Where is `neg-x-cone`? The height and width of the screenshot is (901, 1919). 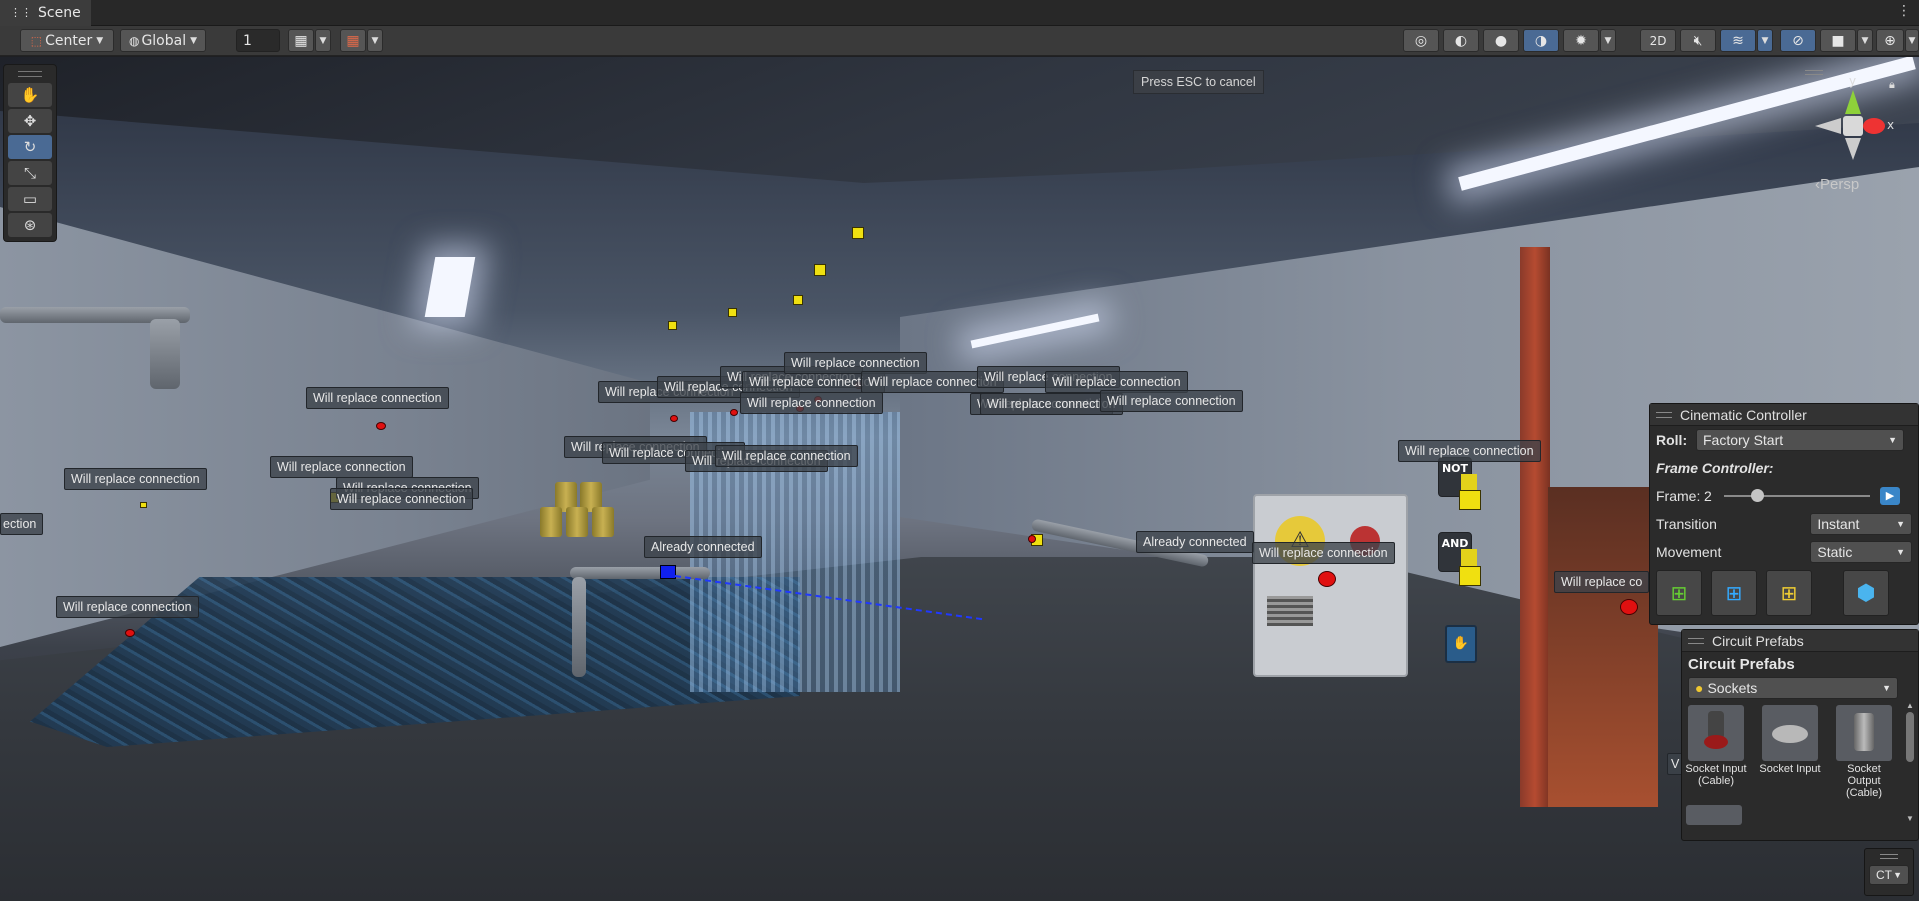 neg-x-cone is located at coordinates (1828, 126).